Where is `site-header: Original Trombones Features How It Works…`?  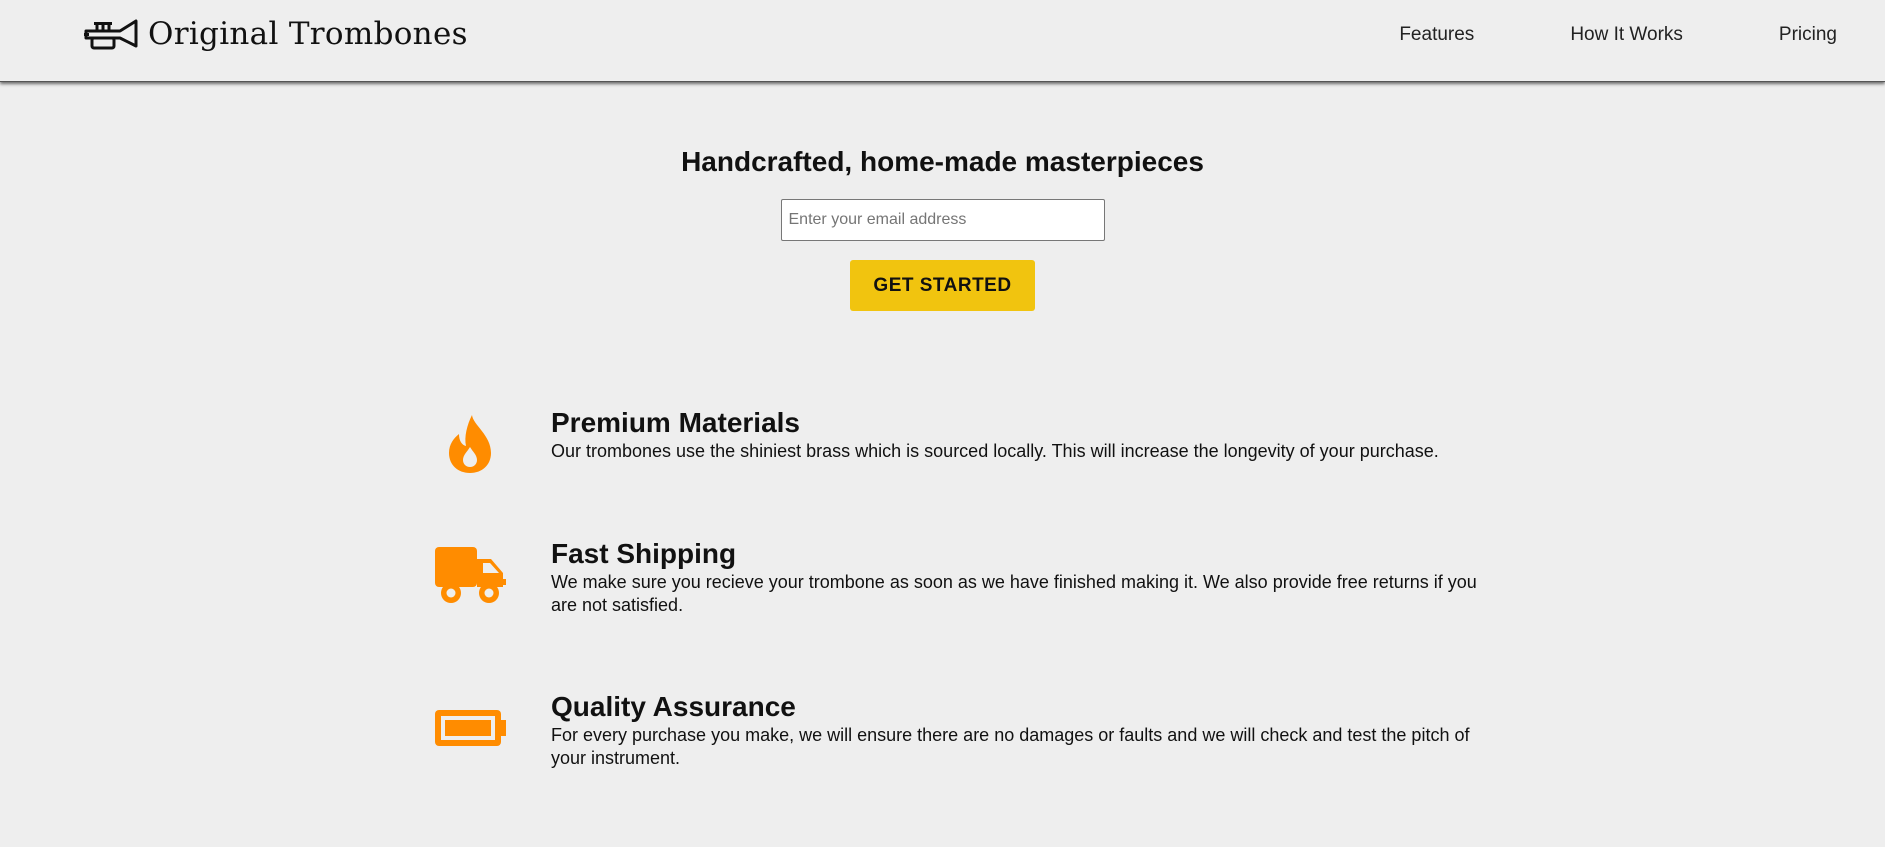 site-header: Original Trombones Features How It Works… is located at coordinates (942, 41).